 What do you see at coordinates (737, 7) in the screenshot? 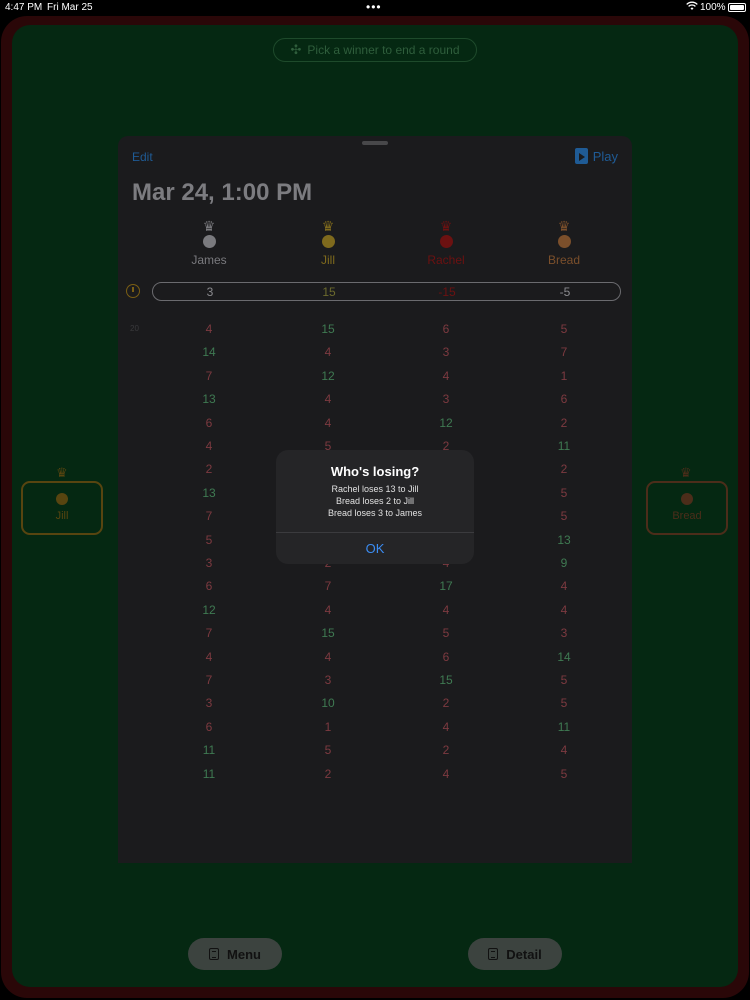
I see `battery-icon` at bounding box center [737, 7].